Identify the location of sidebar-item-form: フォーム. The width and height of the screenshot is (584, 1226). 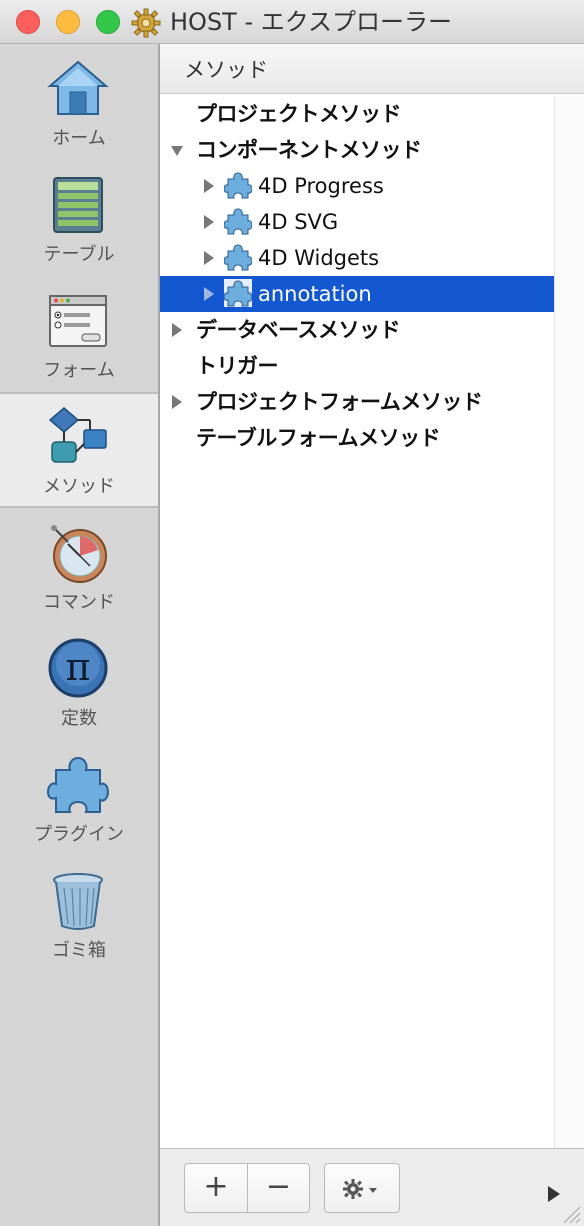
(79, 336).